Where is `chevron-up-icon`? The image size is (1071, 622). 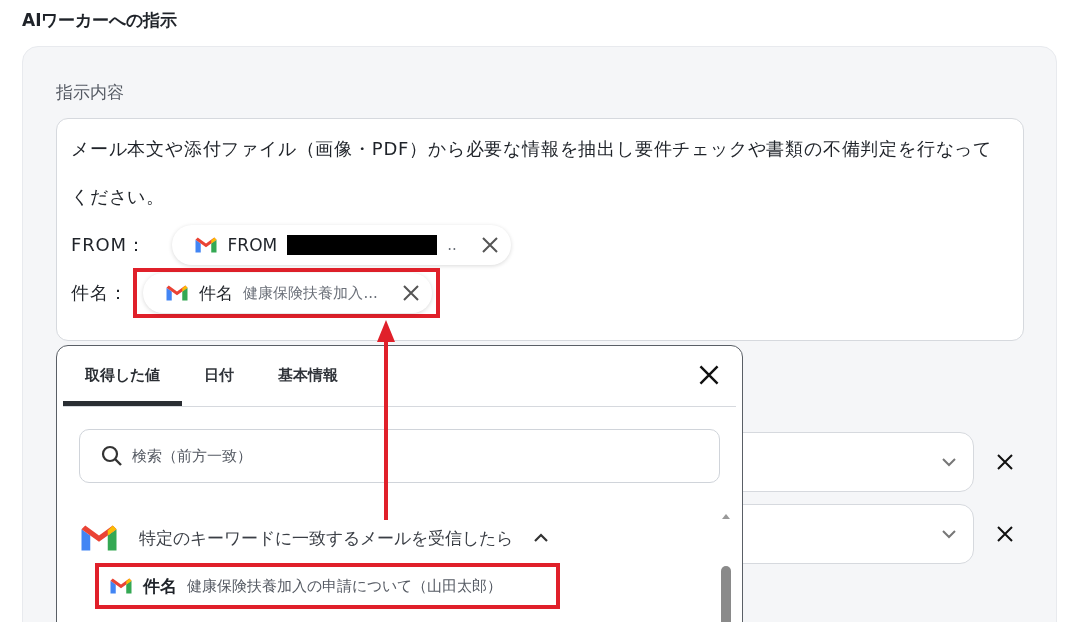
chevron-up-icon is located at coordinates (541, 538).